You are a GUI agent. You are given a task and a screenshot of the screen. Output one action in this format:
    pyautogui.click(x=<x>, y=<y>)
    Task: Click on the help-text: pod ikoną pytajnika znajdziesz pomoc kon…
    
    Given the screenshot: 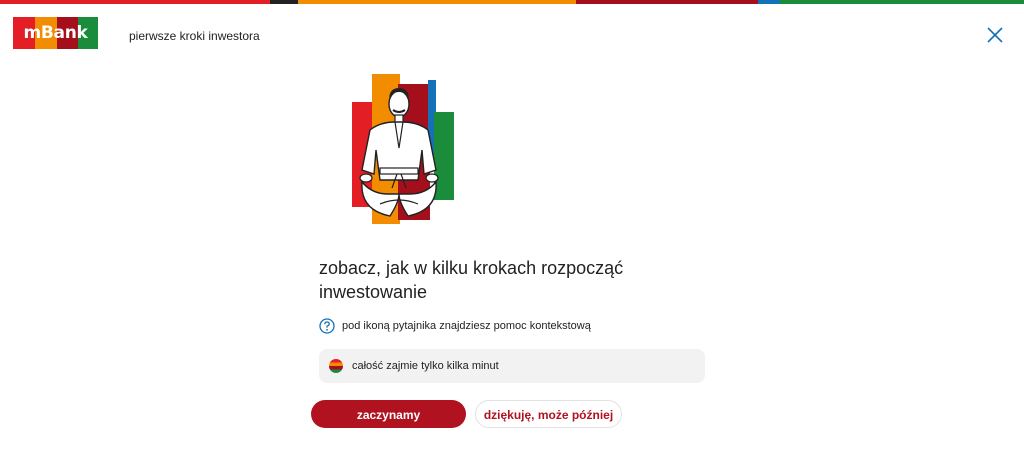 What is the action you would take?
    pyautogui.click(x=466, y=326)
    